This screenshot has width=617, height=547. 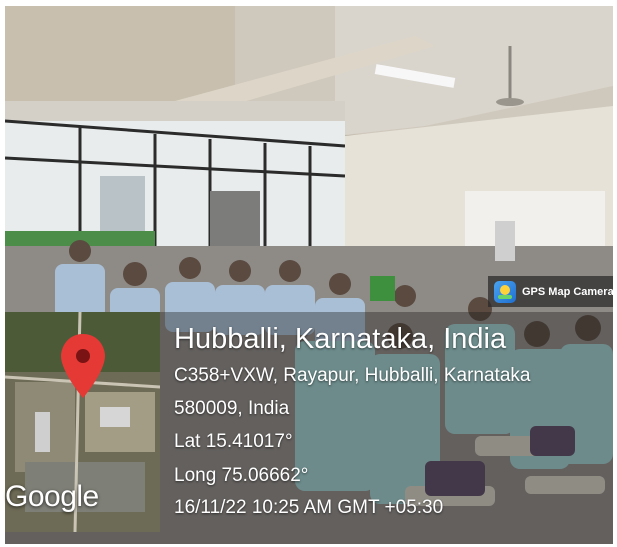 I want to click on gps-map-camera-icon, so click(x=505, y=291).